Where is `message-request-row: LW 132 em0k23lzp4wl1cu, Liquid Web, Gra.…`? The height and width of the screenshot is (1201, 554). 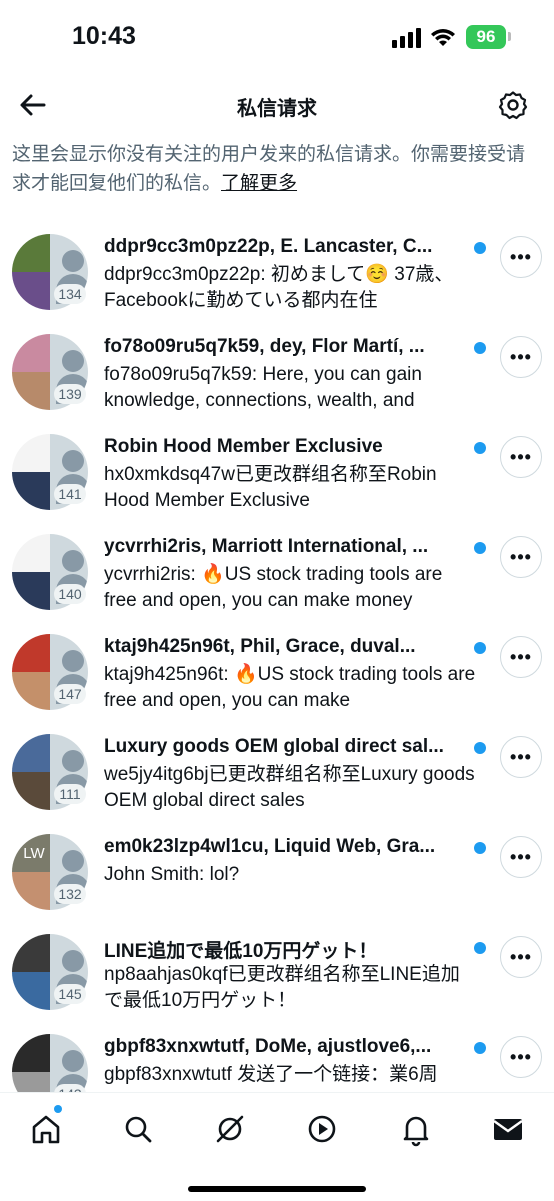
message-request-row: LW 132 em0k23lzp4wl1cu, Liquid Web, Gra.… is located at coordinates (277, 880).